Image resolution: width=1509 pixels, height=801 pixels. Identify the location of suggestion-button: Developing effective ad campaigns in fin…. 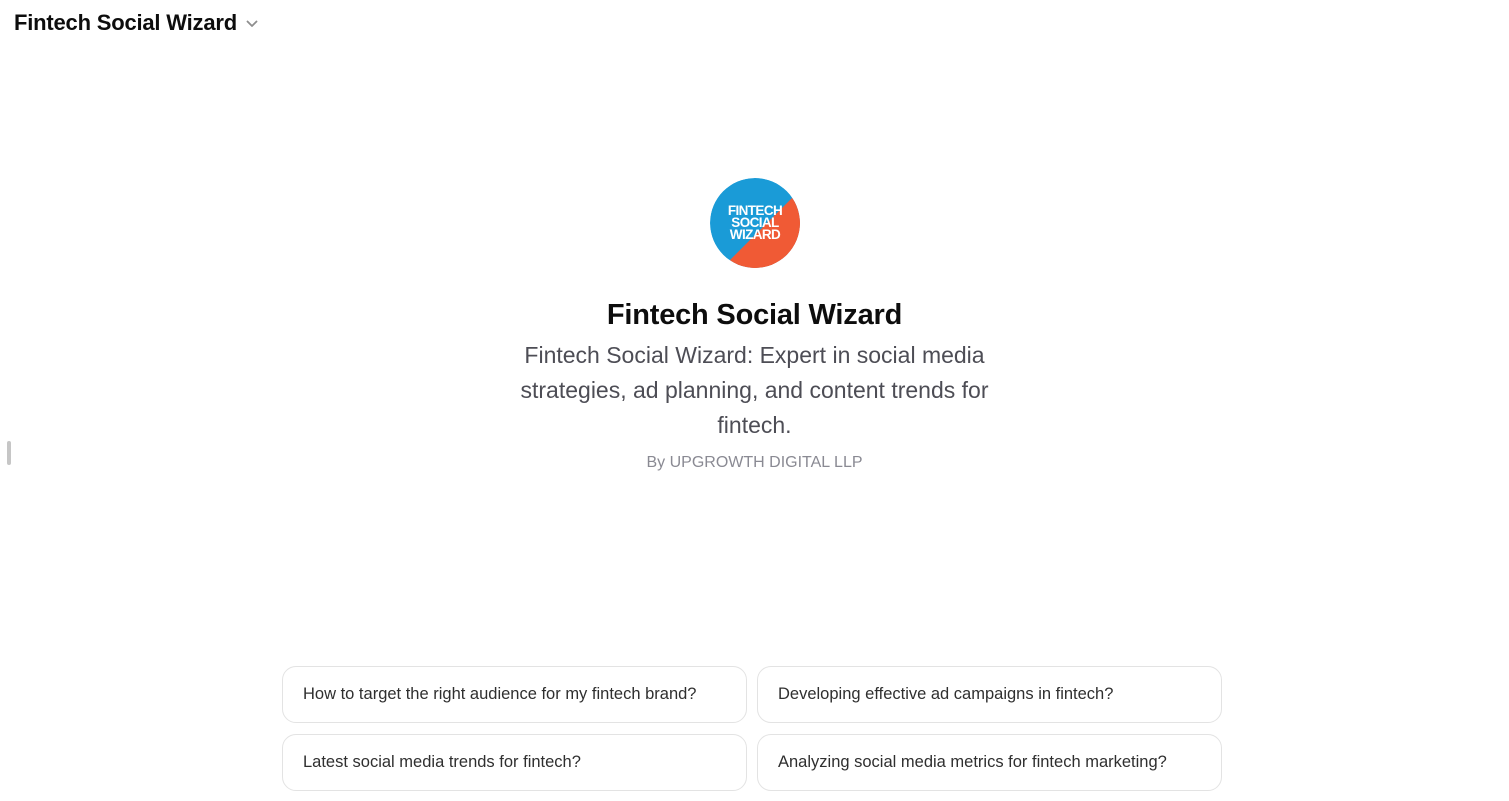
(989, 694).